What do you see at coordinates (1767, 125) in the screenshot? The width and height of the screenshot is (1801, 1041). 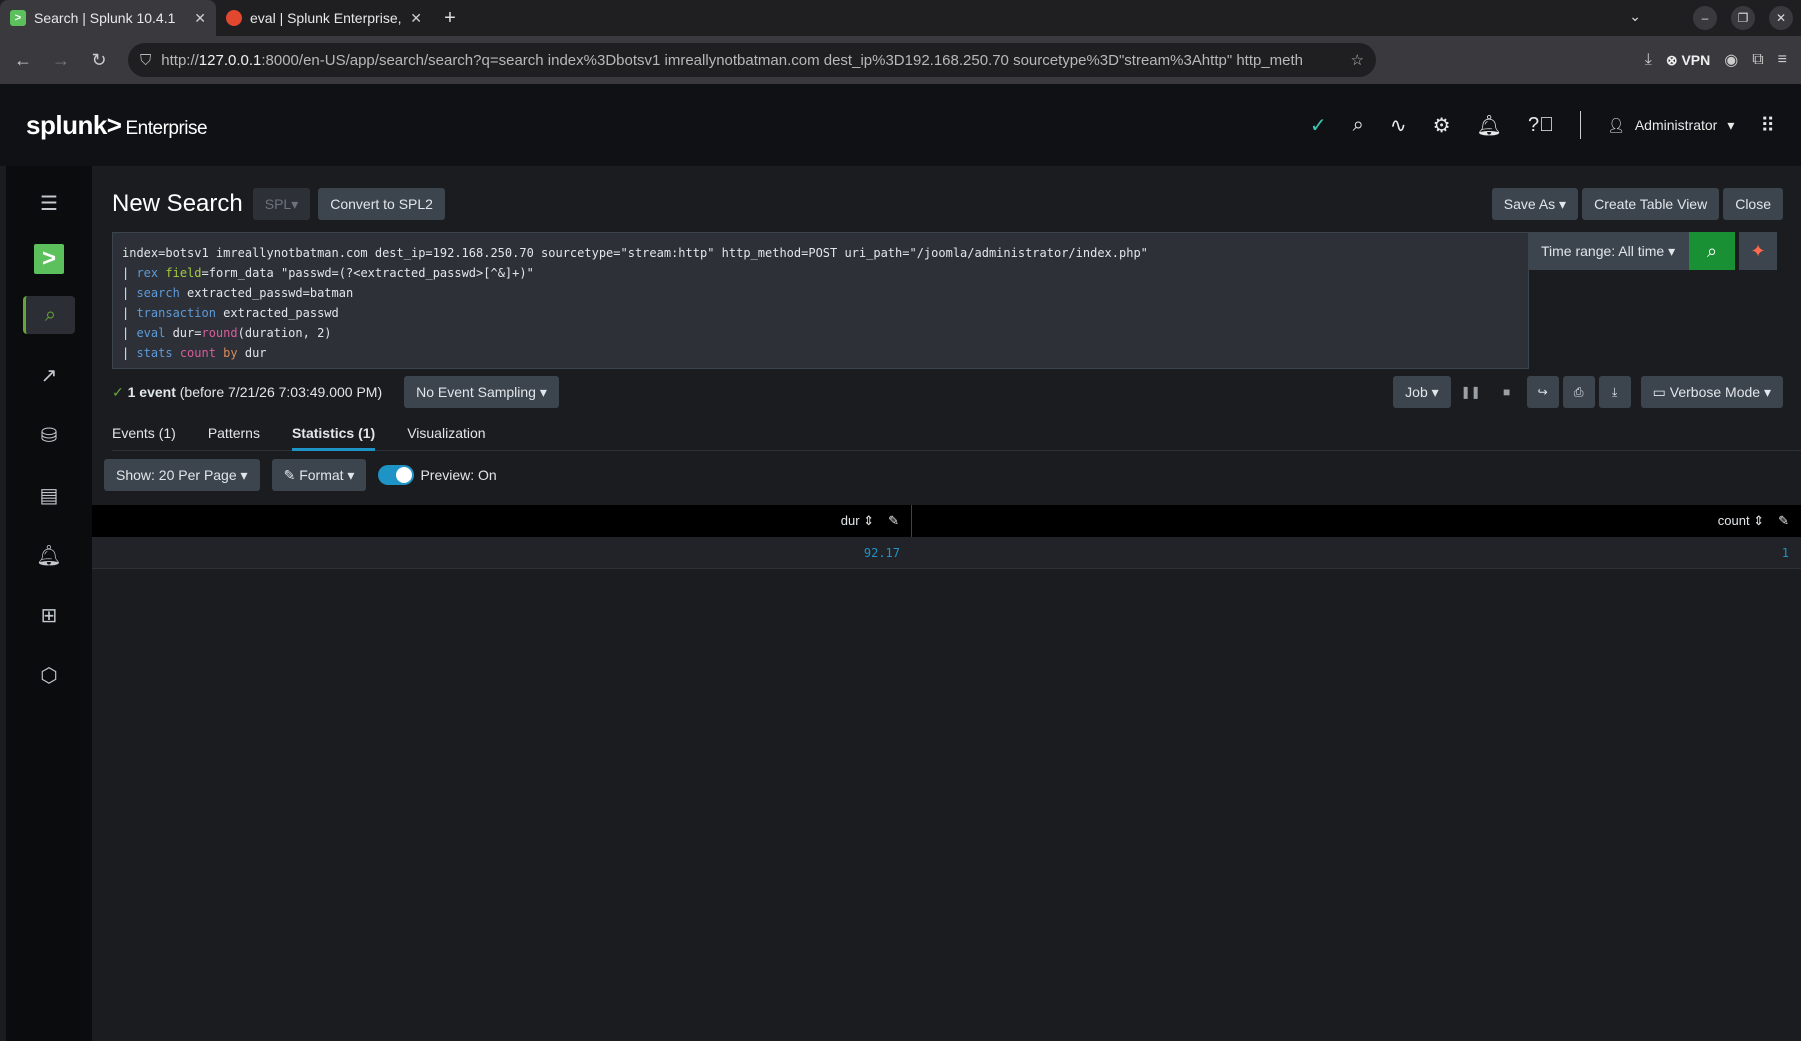 I see `apps-grid-icon: ⠿` at bounding box center [1767, 125].